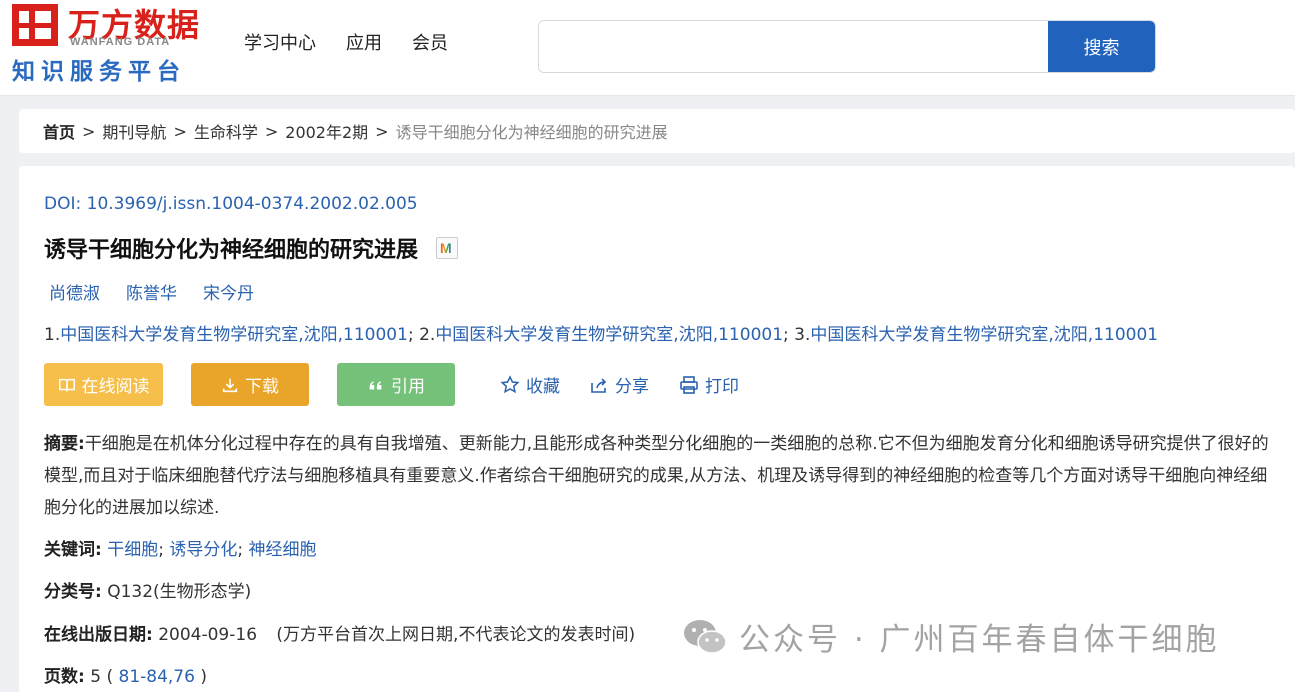 The image size is (1295, 692). I want to click on breadcrumb-journal-nav: 期刊导航, so click(134, 131).